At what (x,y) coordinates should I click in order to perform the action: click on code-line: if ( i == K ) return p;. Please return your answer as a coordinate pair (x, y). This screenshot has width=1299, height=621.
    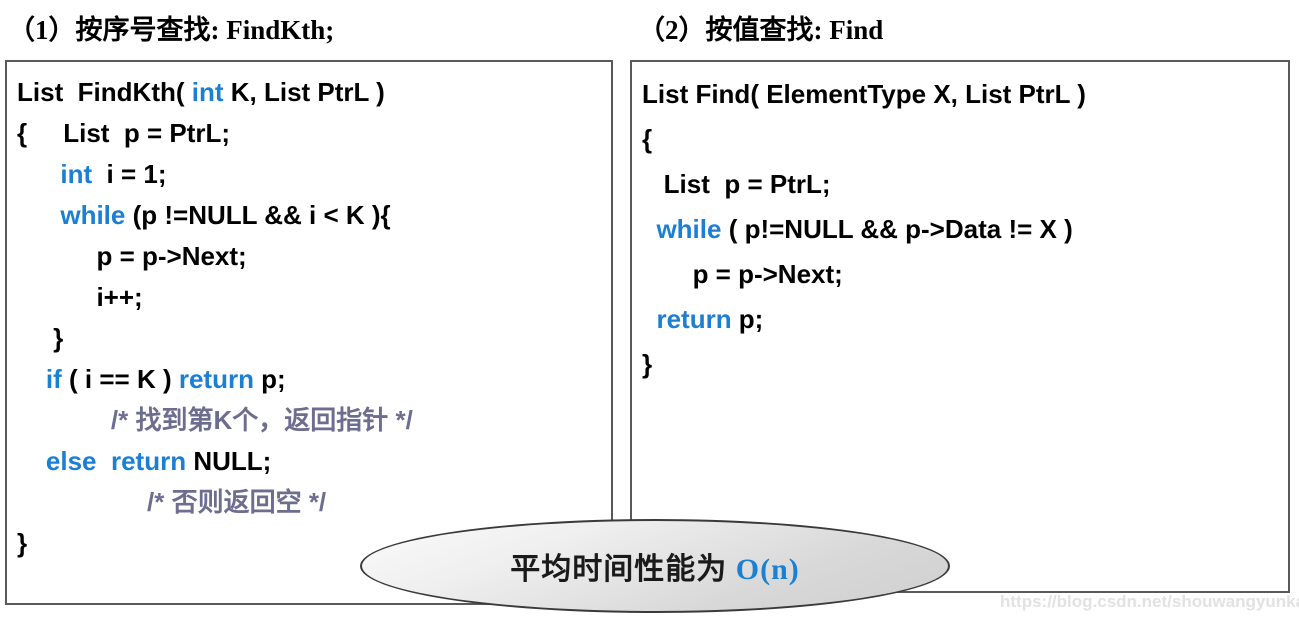
    Looking at the image, I should click on (314, 379).